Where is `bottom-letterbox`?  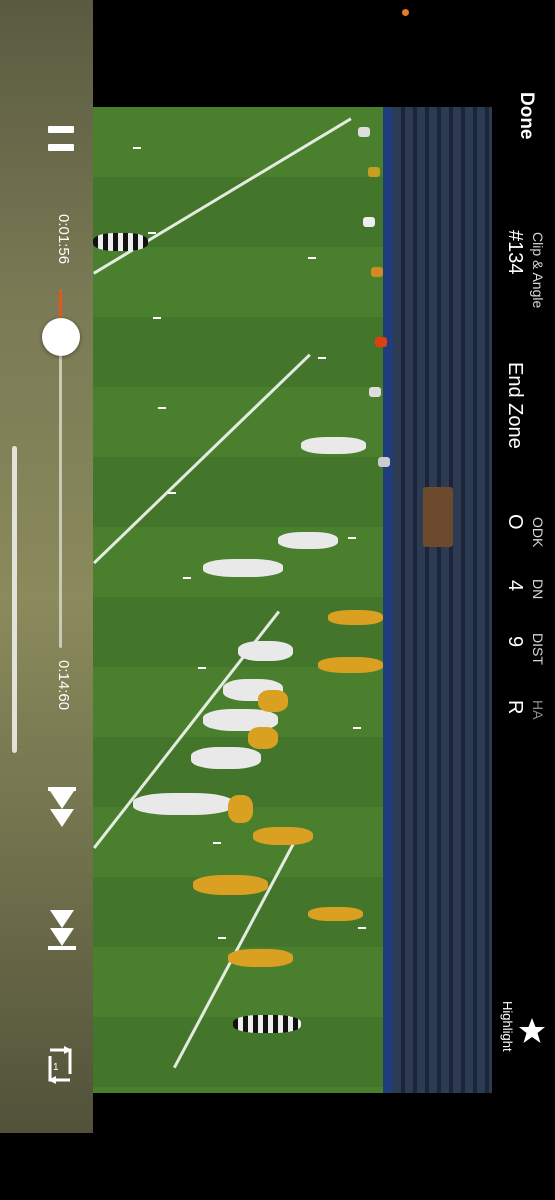 bottom-letterbox is located at coordinates (292, 1113).